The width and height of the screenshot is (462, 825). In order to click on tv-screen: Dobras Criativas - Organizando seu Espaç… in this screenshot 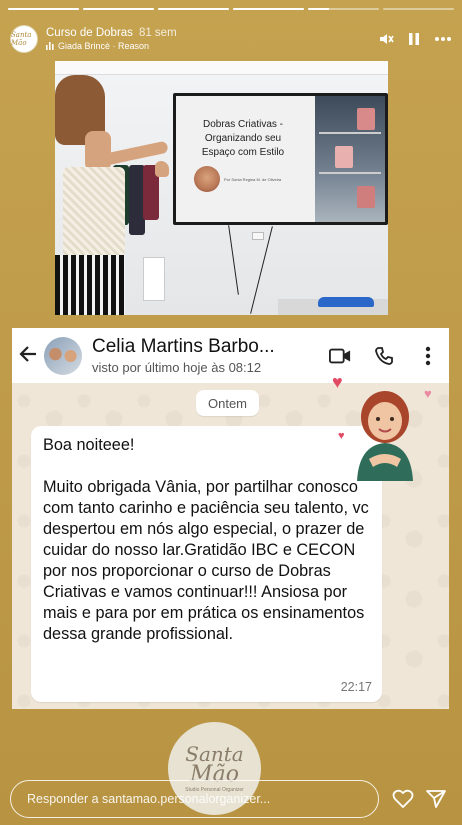, I will do `click(280, 159)`.